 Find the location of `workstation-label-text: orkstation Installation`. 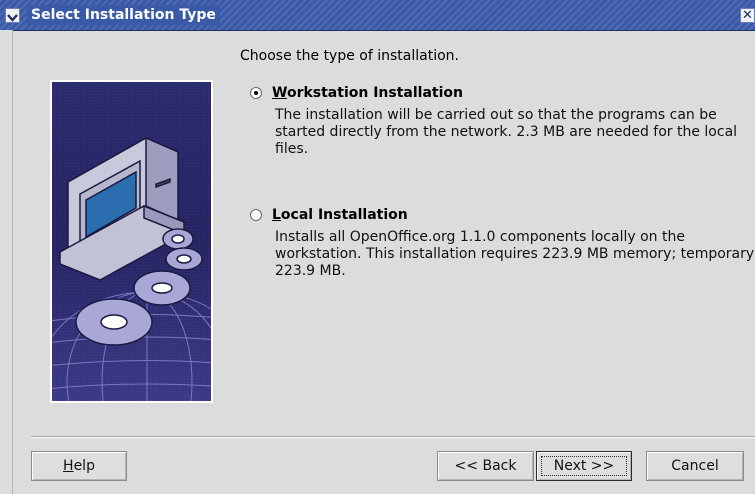

workstation-label-text: orkstation Installation is located at coordinates (374, 93).